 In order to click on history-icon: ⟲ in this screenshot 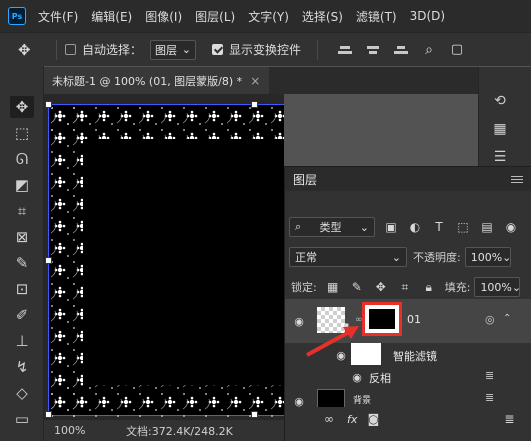, I will do `click(500, 101)`.